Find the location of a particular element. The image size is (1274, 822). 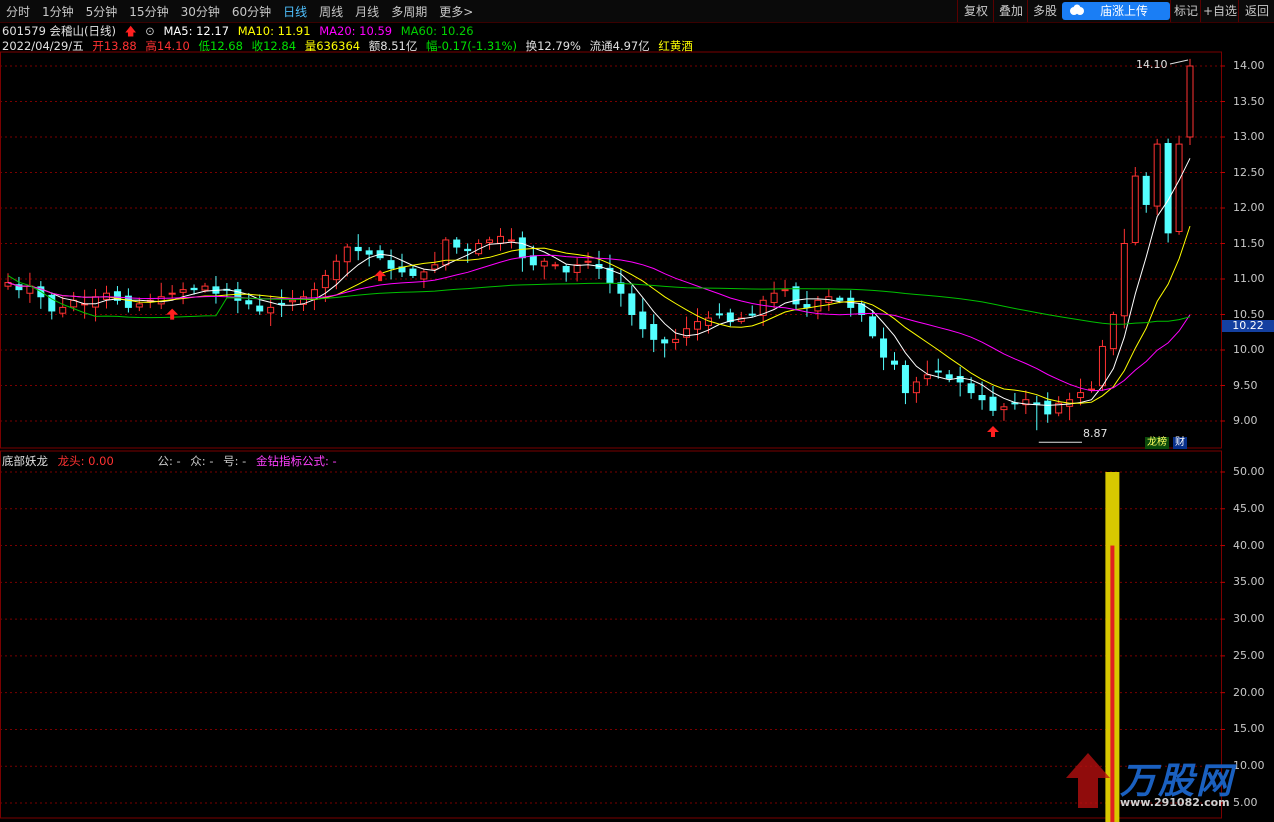

quote-change: 幅-0.17(-1.31%) is located at coordinates (471, 46).